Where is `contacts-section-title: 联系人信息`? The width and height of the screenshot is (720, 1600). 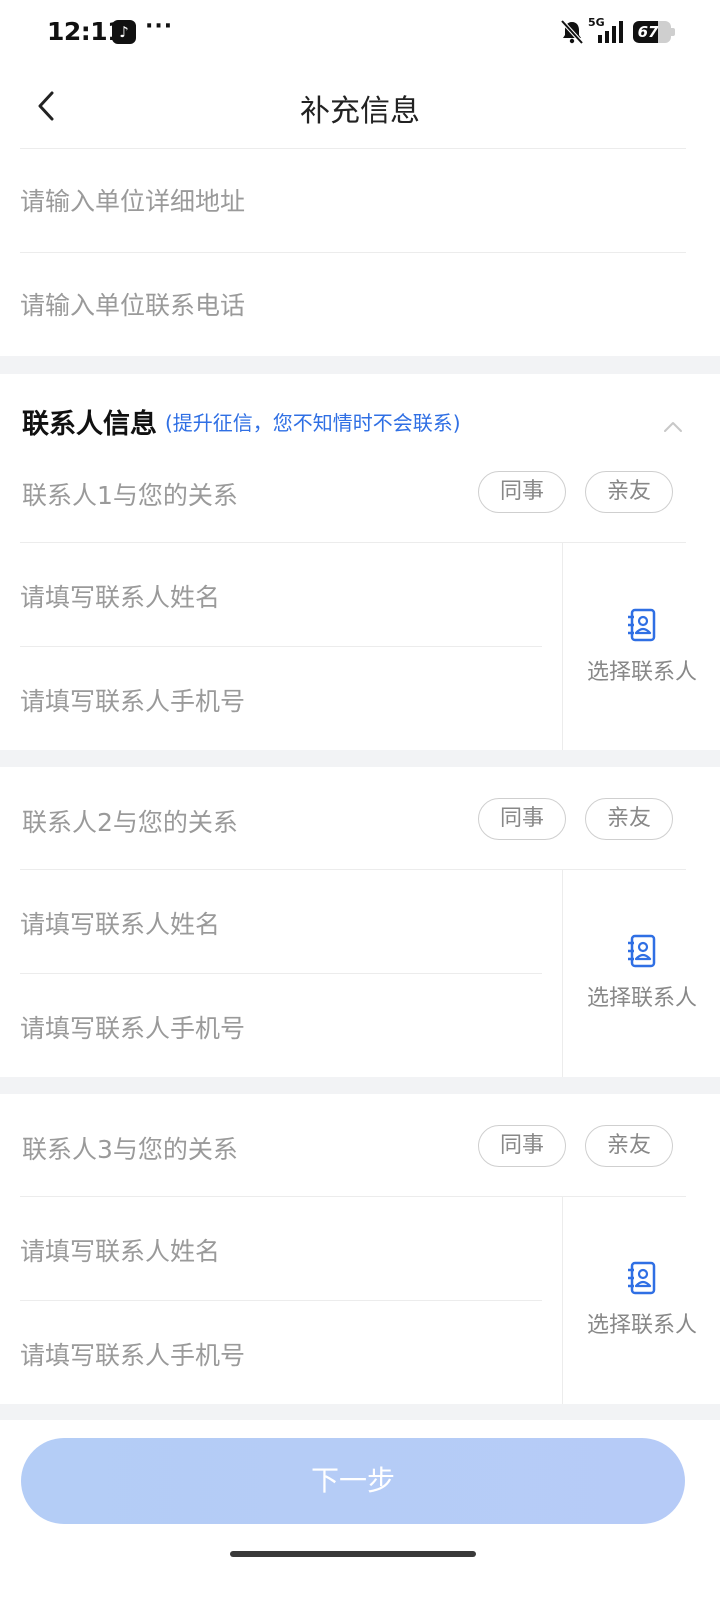 contacts-section-title: 联系人信息 is located at coordinates (89, 424).